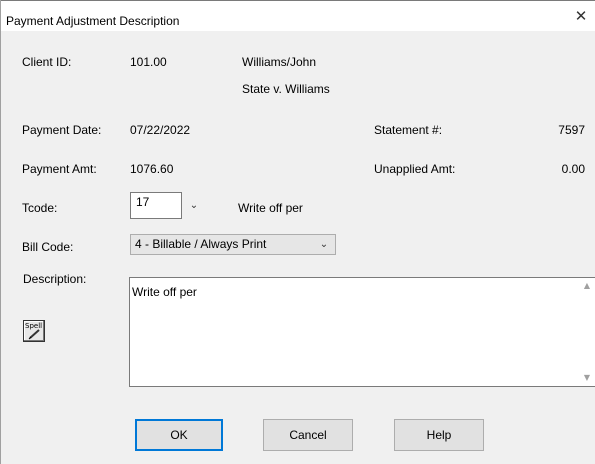 The height and width of the screenshot is (464, 595). I want to click on bill-code-select: 4 - Billable / Always Print ⌄, so click(233, 244).